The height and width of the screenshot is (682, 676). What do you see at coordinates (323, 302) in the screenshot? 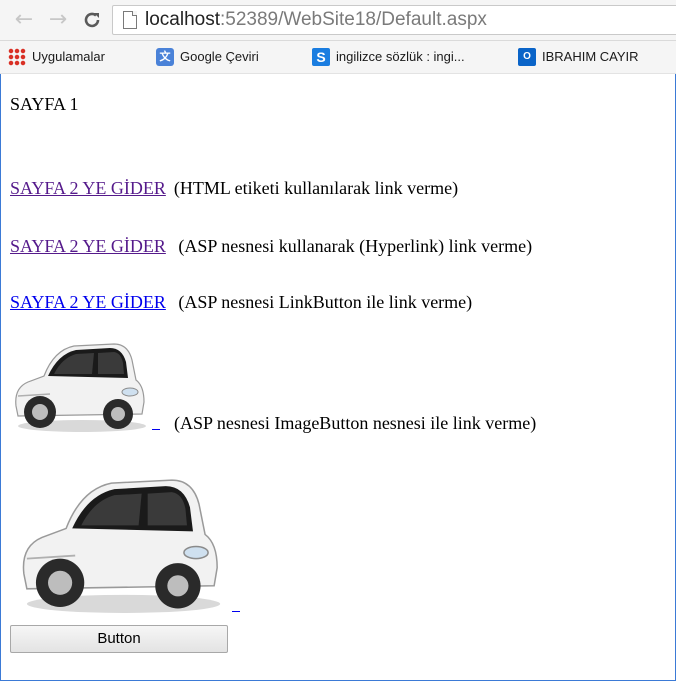
I see `link-description: (ASP nesnesi LinkButton ile link verme)` at bounding box center [323, 302].